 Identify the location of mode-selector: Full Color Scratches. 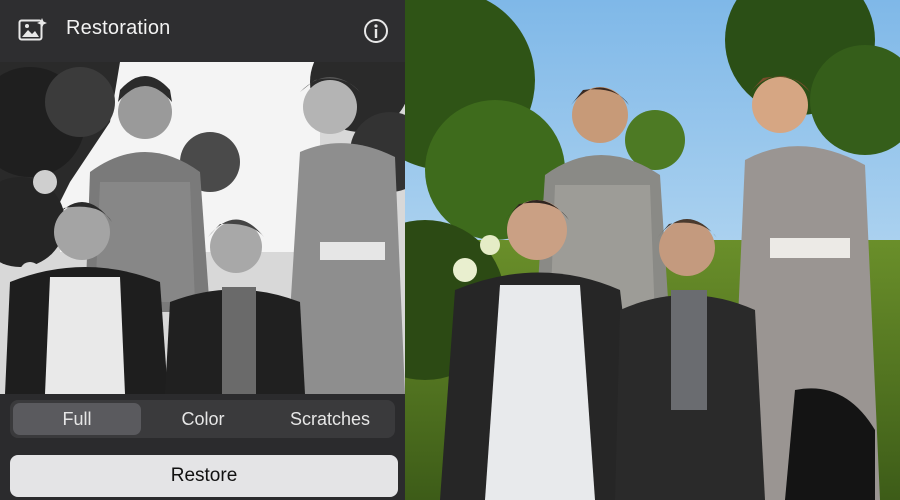
(202, 419).